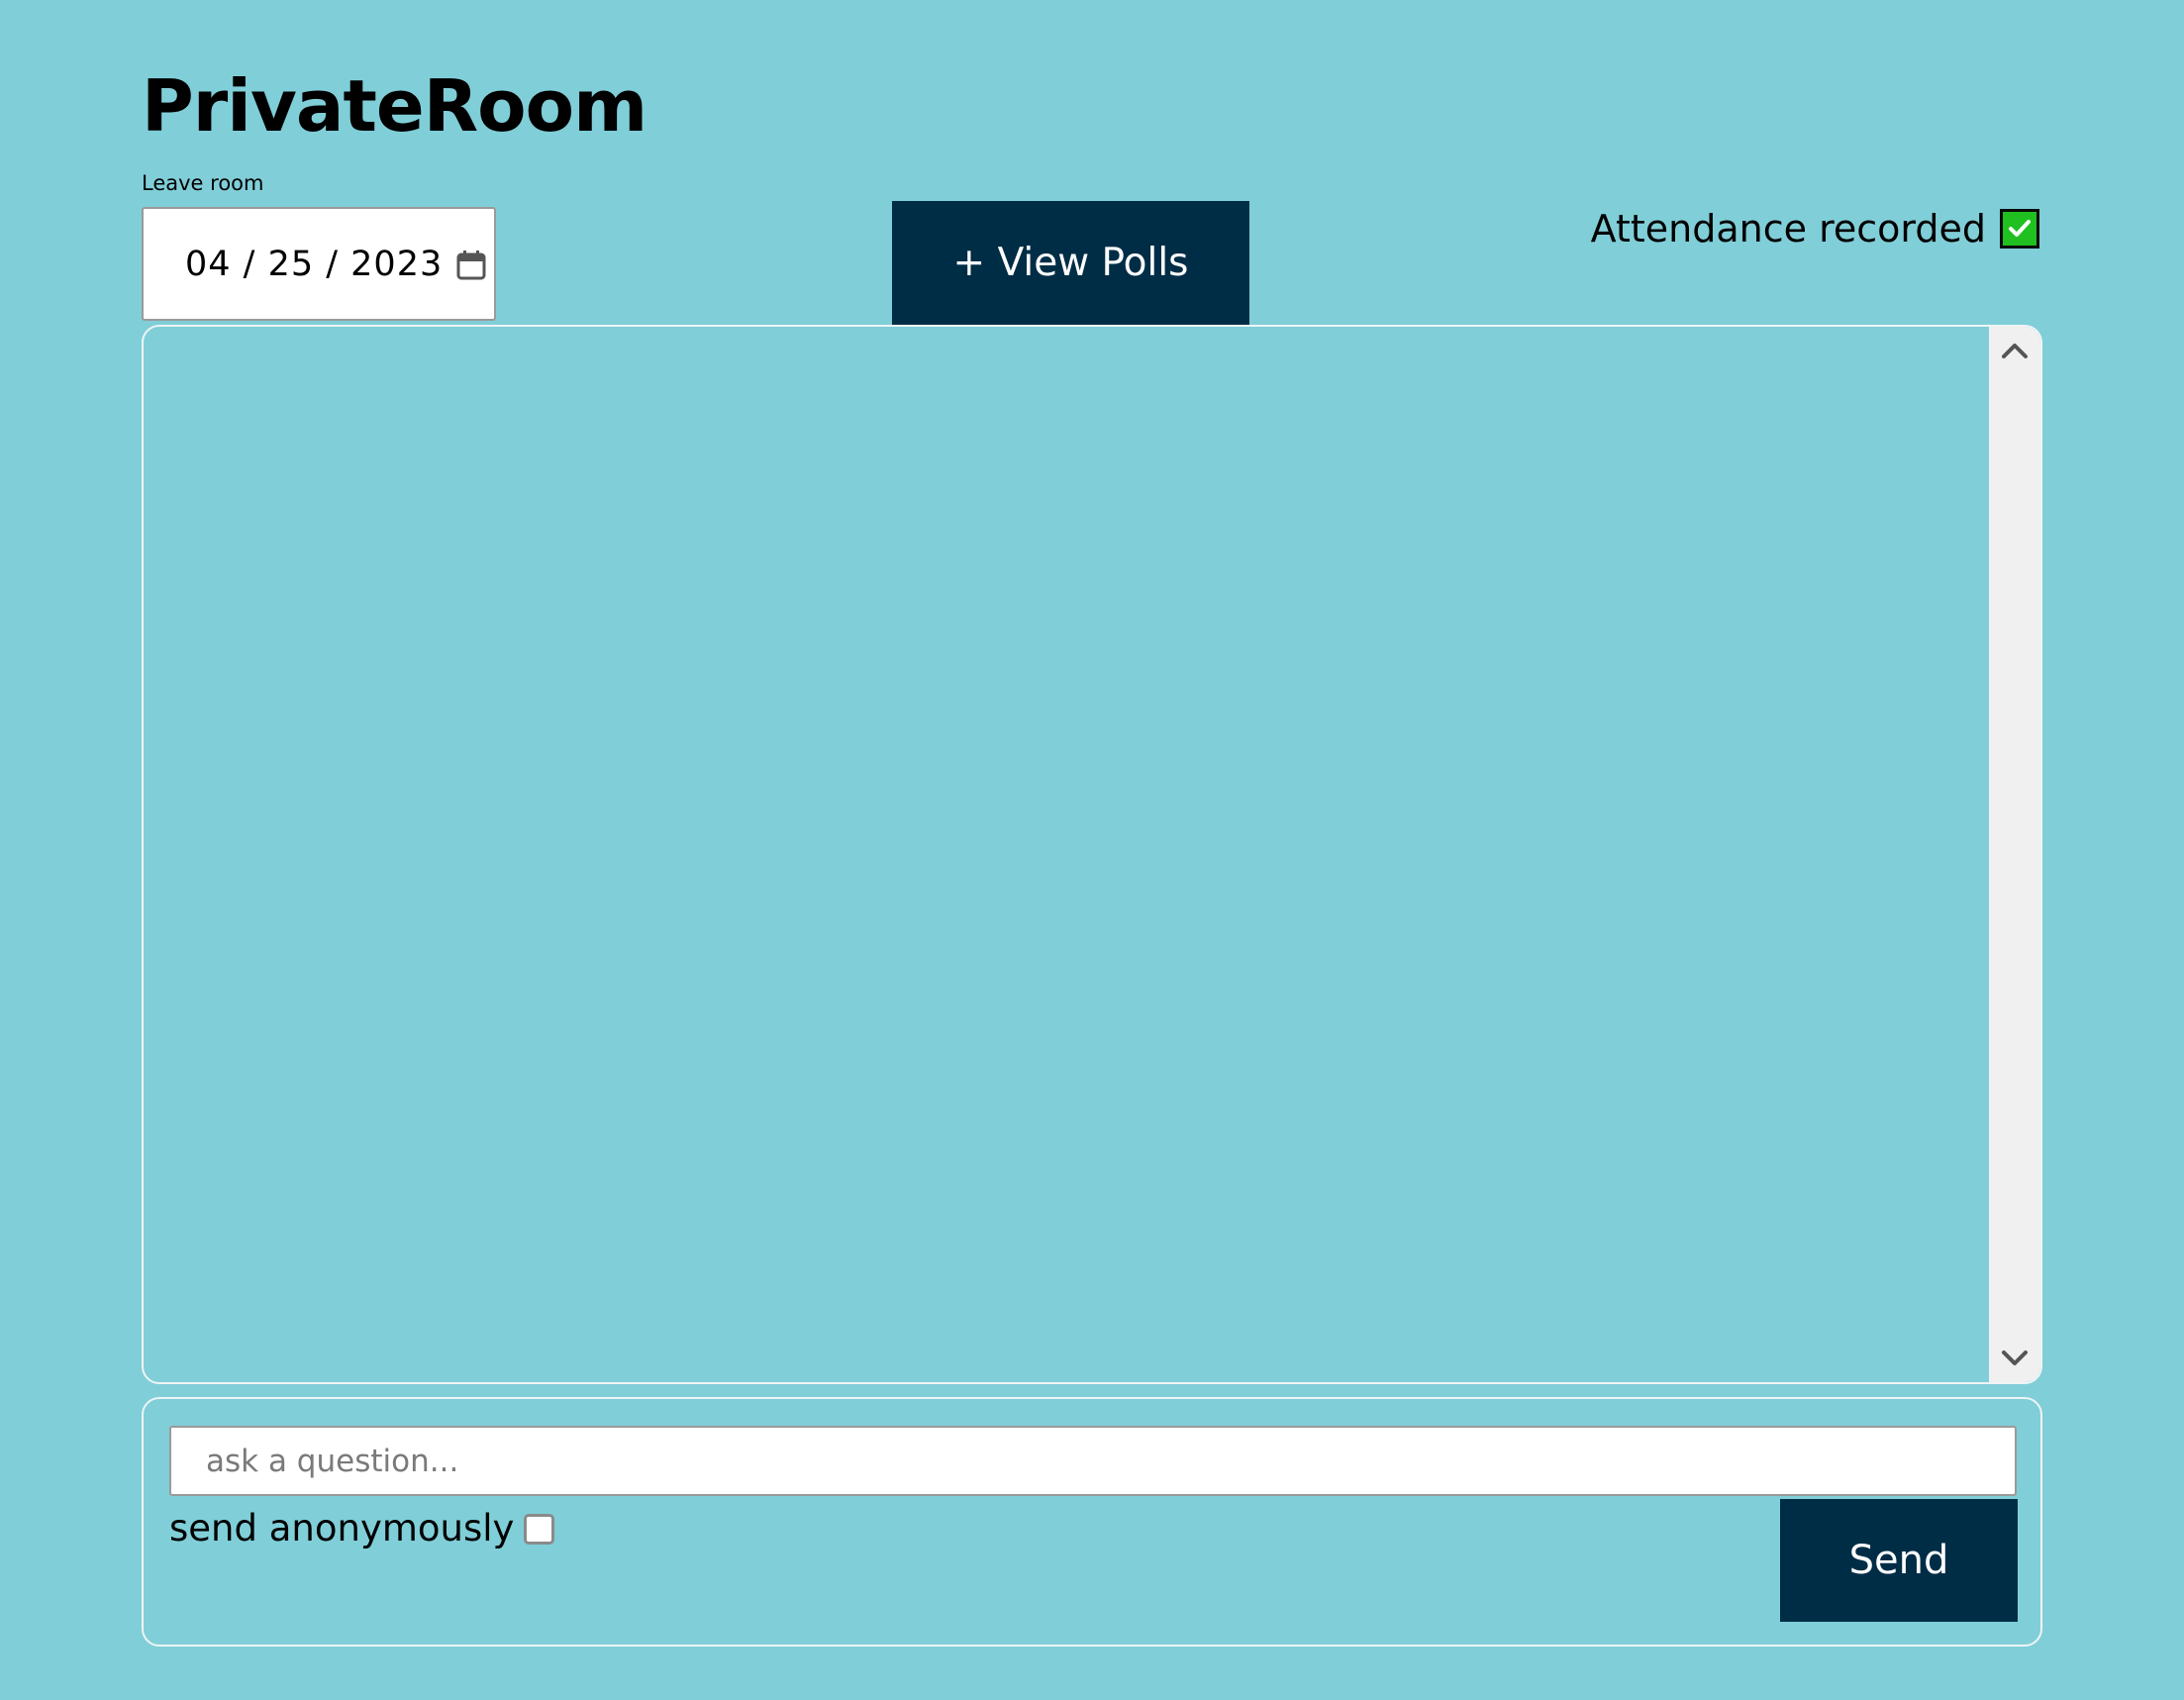 This screenshot has width=2184, height=1700. Describe the element at coordinates (2015, 1358) in the screenshot. I see `chevron-down-icon` at that location.